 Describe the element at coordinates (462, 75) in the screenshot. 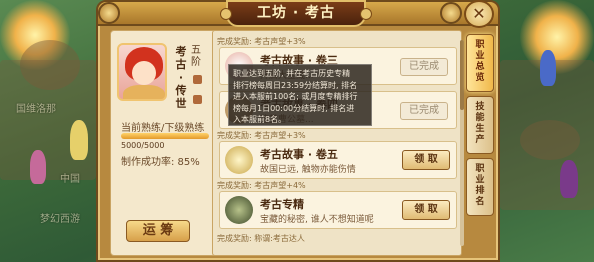

I see `scrollbar-thumb` at that location.